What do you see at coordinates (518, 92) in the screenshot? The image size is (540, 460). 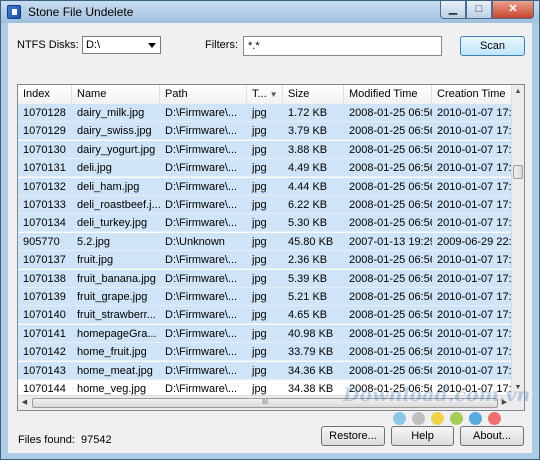 I see `scroll-up-icon: ▲` at bounding box center [518, 92].